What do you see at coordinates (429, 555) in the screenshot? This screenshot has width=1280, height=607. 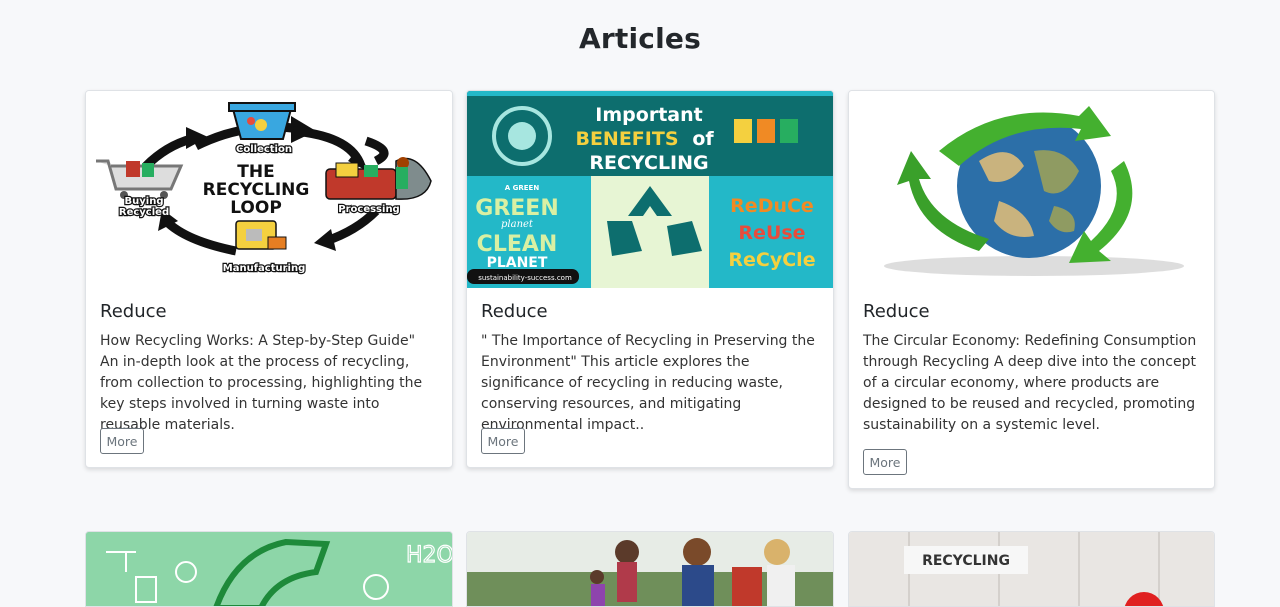 I see `svg-text: H2O` at bounding box center [429, 555].